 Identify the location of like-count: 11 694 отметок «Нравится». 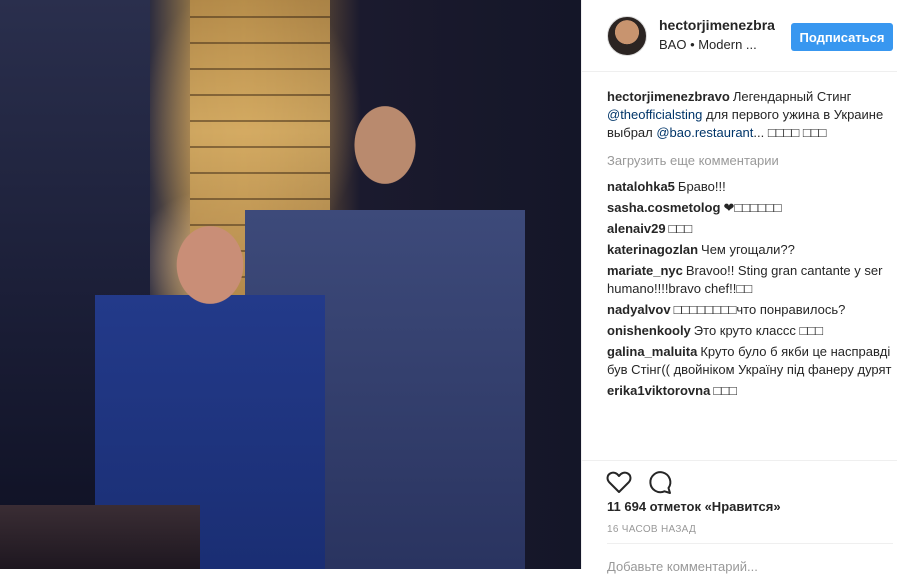
(694, 506).